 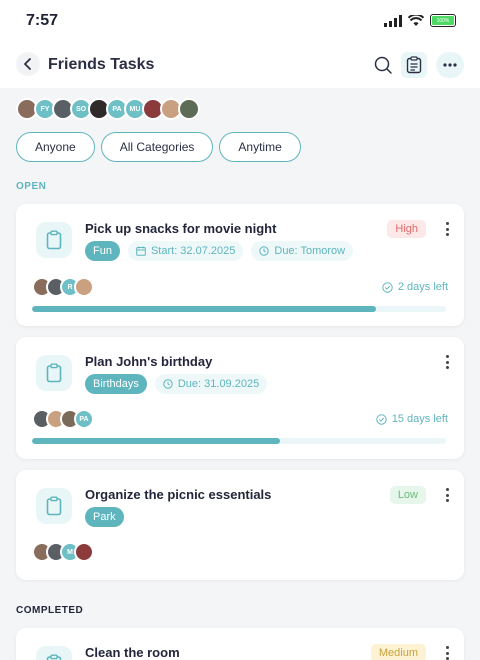 I want to click on category-tag: Birthdays, so click(x=116, y=384).